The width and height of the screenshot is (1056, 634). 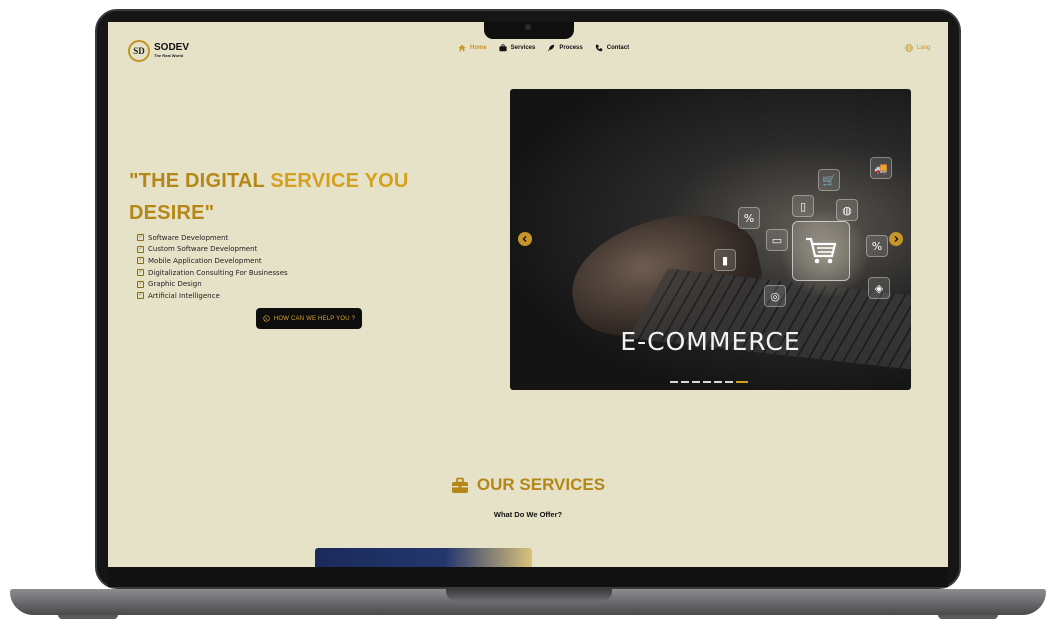 What do you see at coordinates (909, 48) in the screenshot?
I see `globe-icon` at bounding box center [909, 48].